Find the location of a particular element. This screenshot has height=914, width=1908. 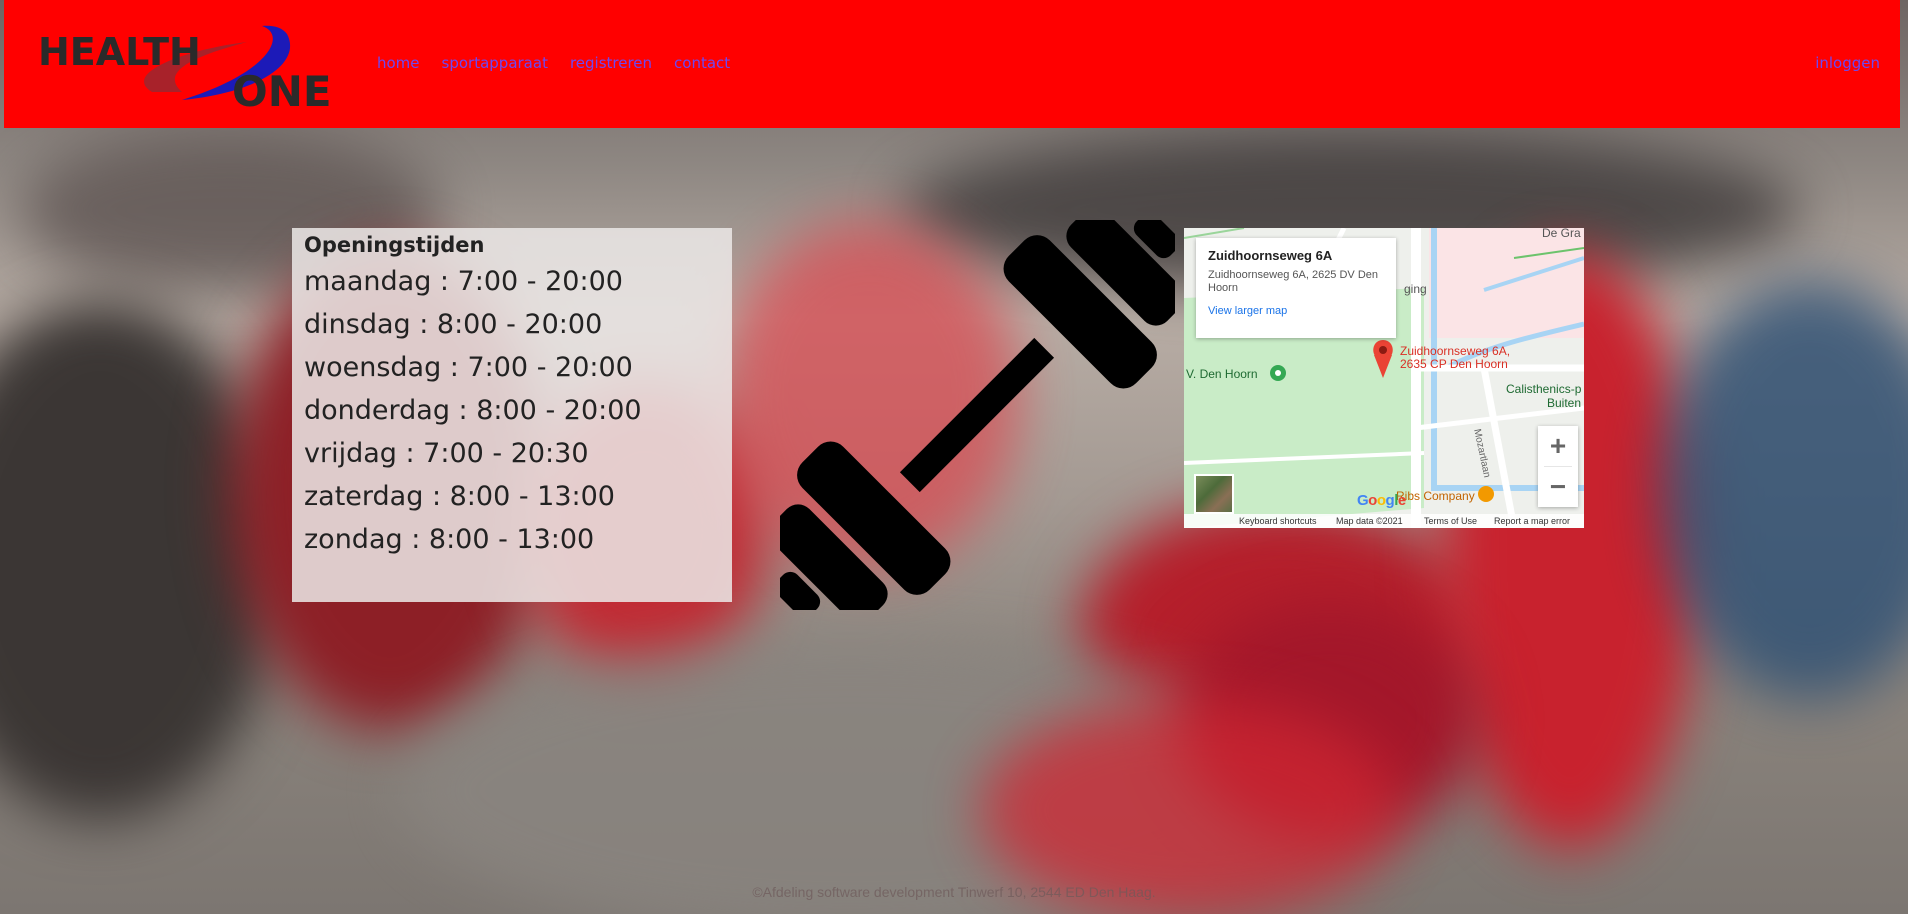

hours-monday: maandag : 7:00 - 20:00 is located at coordinates (463, 281).